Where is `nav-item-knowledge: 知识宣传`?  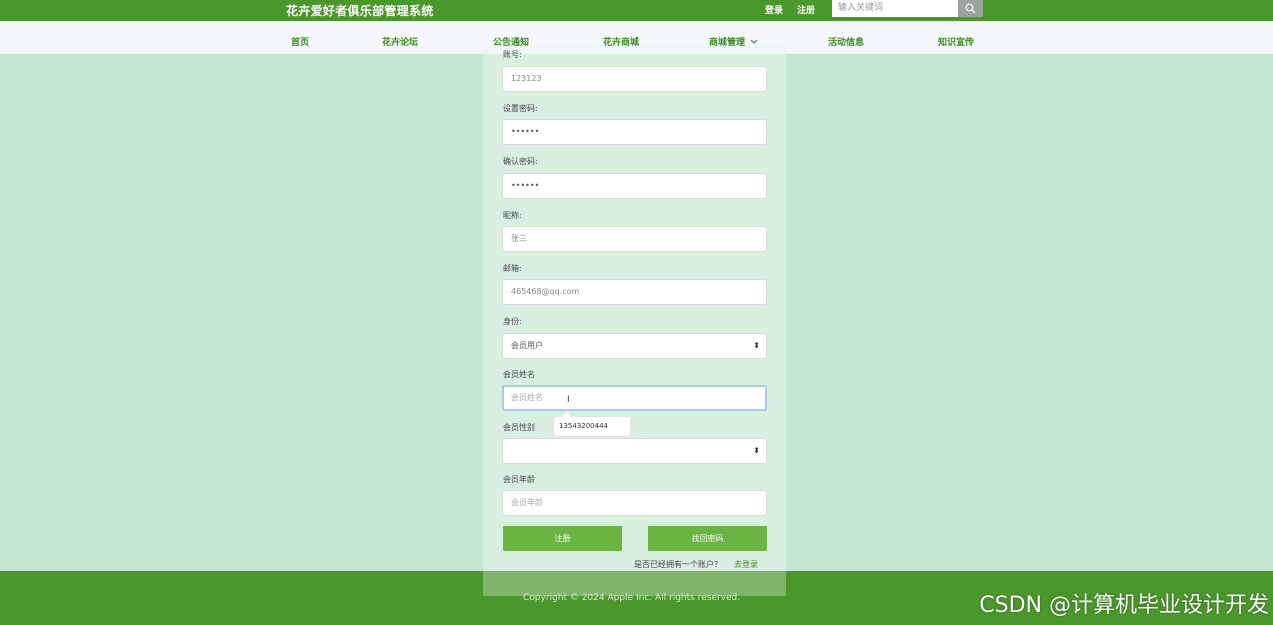 nav-item-knowledge: 知识宣传 is located at coordinates (956, 41).